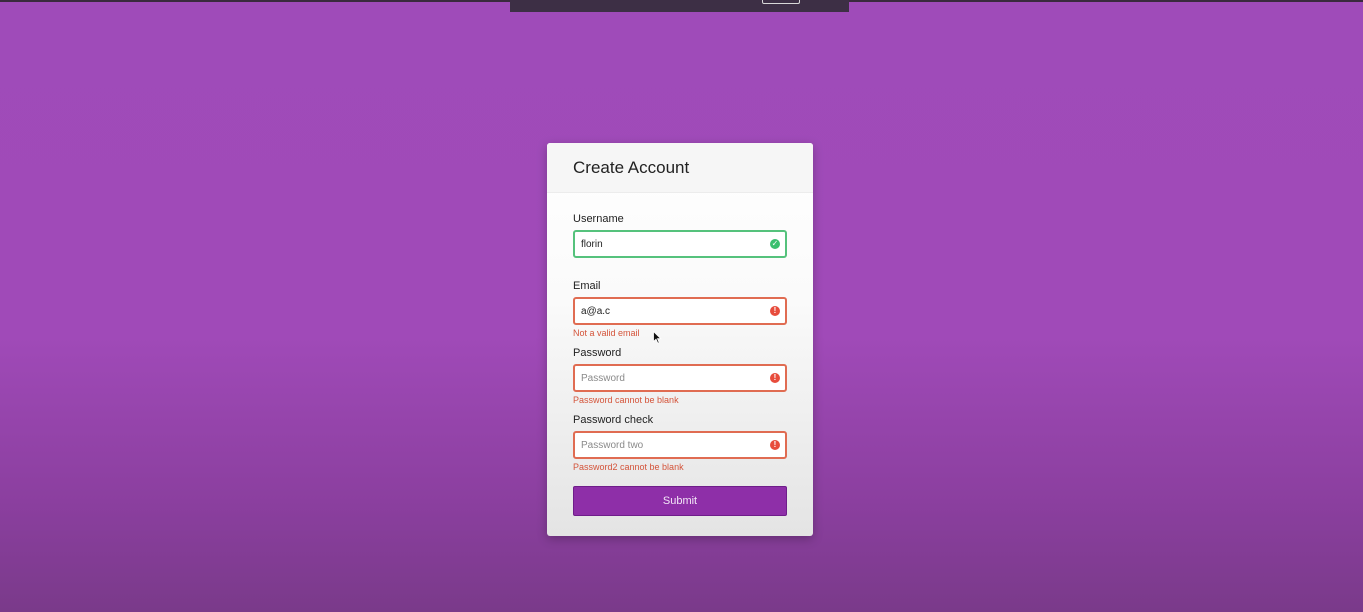 Image resolution: width=1363 pixels, height=612 pixels. I want to click on top-bar-button, so click(781, 2).